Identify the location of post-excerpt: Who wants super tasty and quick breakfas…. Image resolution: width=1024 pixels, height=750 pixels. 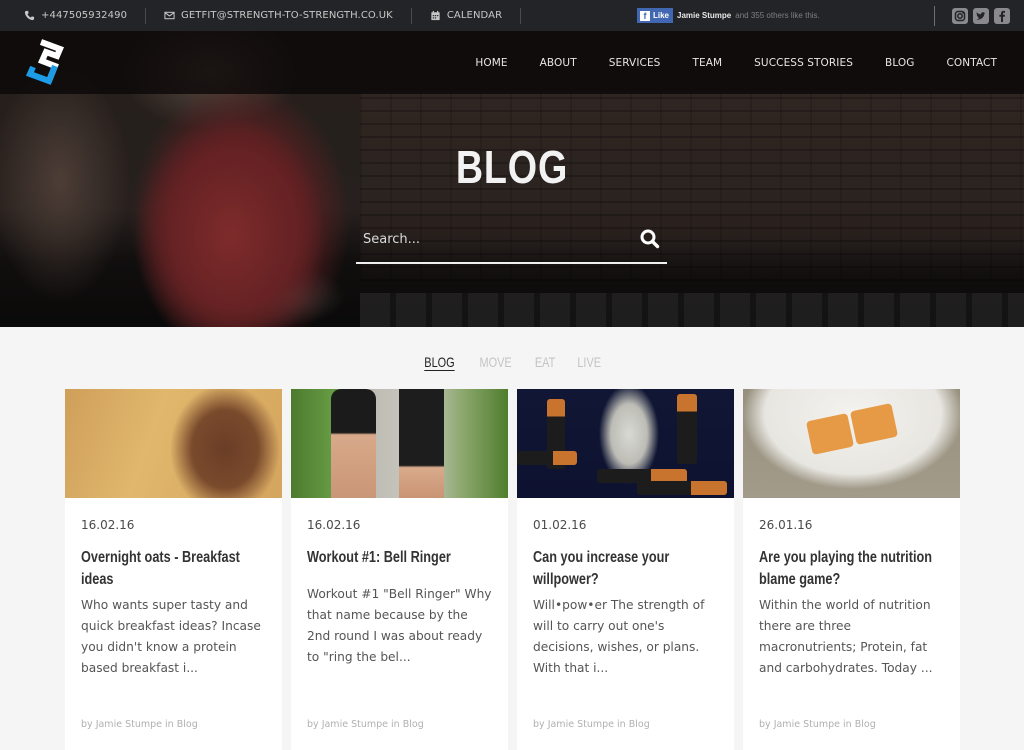
(171, 636).